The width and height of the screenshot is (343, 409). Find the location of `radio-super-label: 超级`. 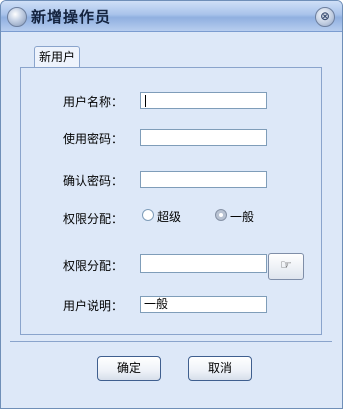

radio-super-label: 超级 is located at coordinates (169, 216).